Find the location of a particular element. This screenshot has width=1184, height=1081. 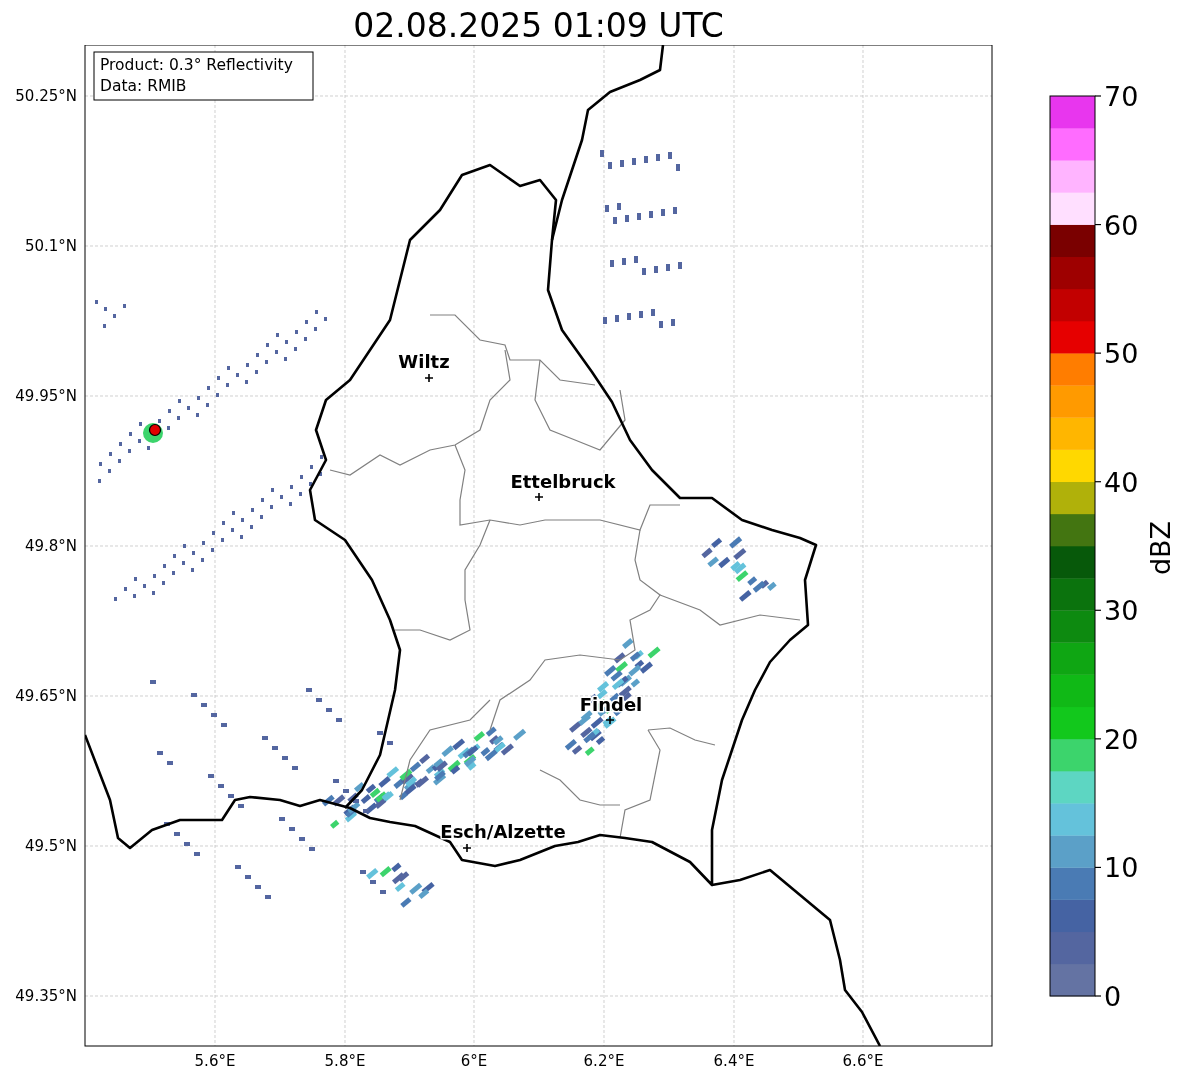

colorbar-title: dBZ is located at coordinates (1160, 548).